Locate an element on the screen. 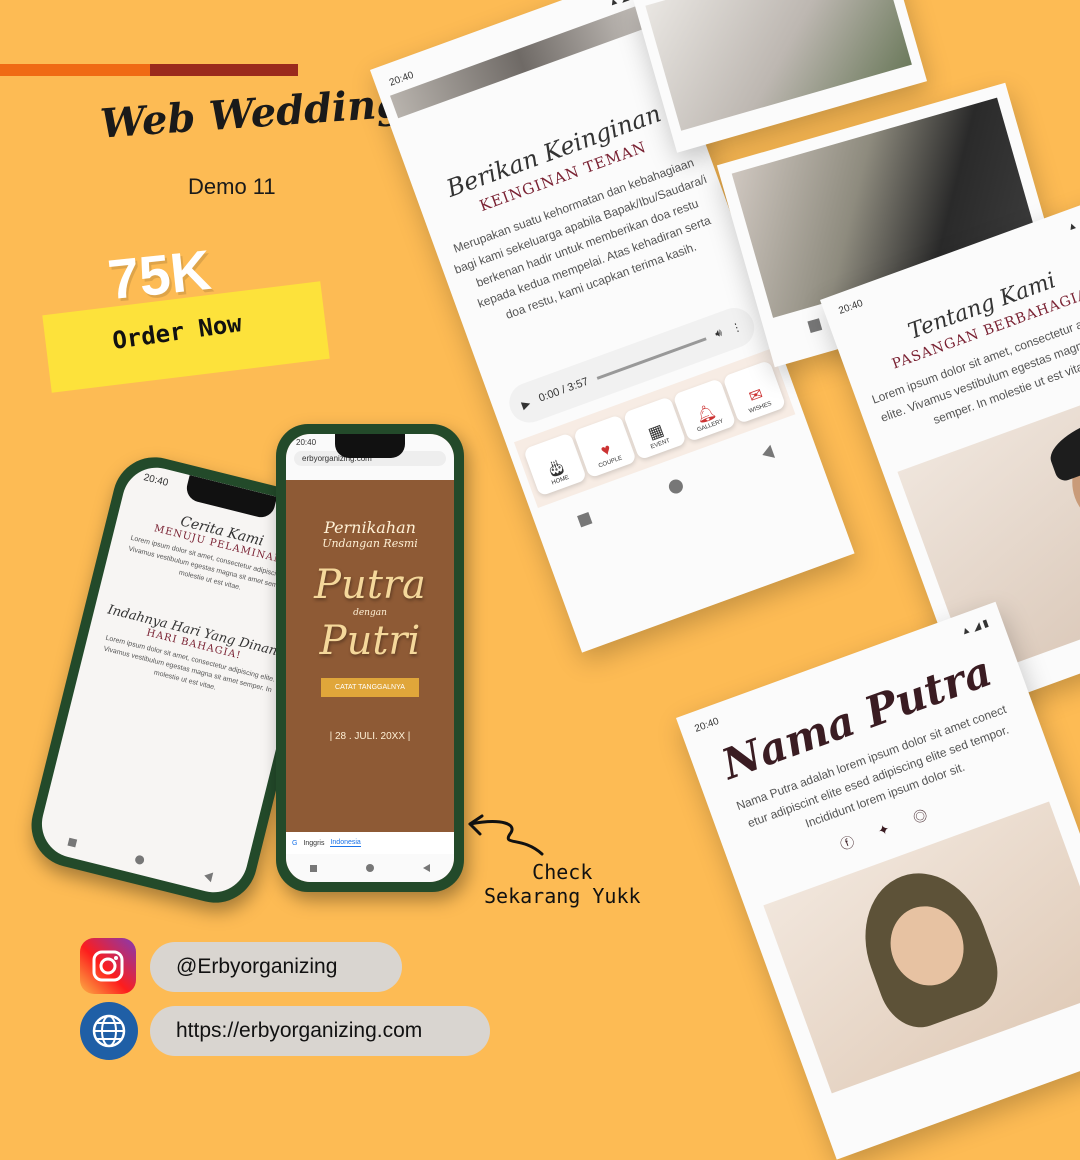 This screenshot has height=1160, width=1080. groom-hair is located at coordinates (1061, 443).